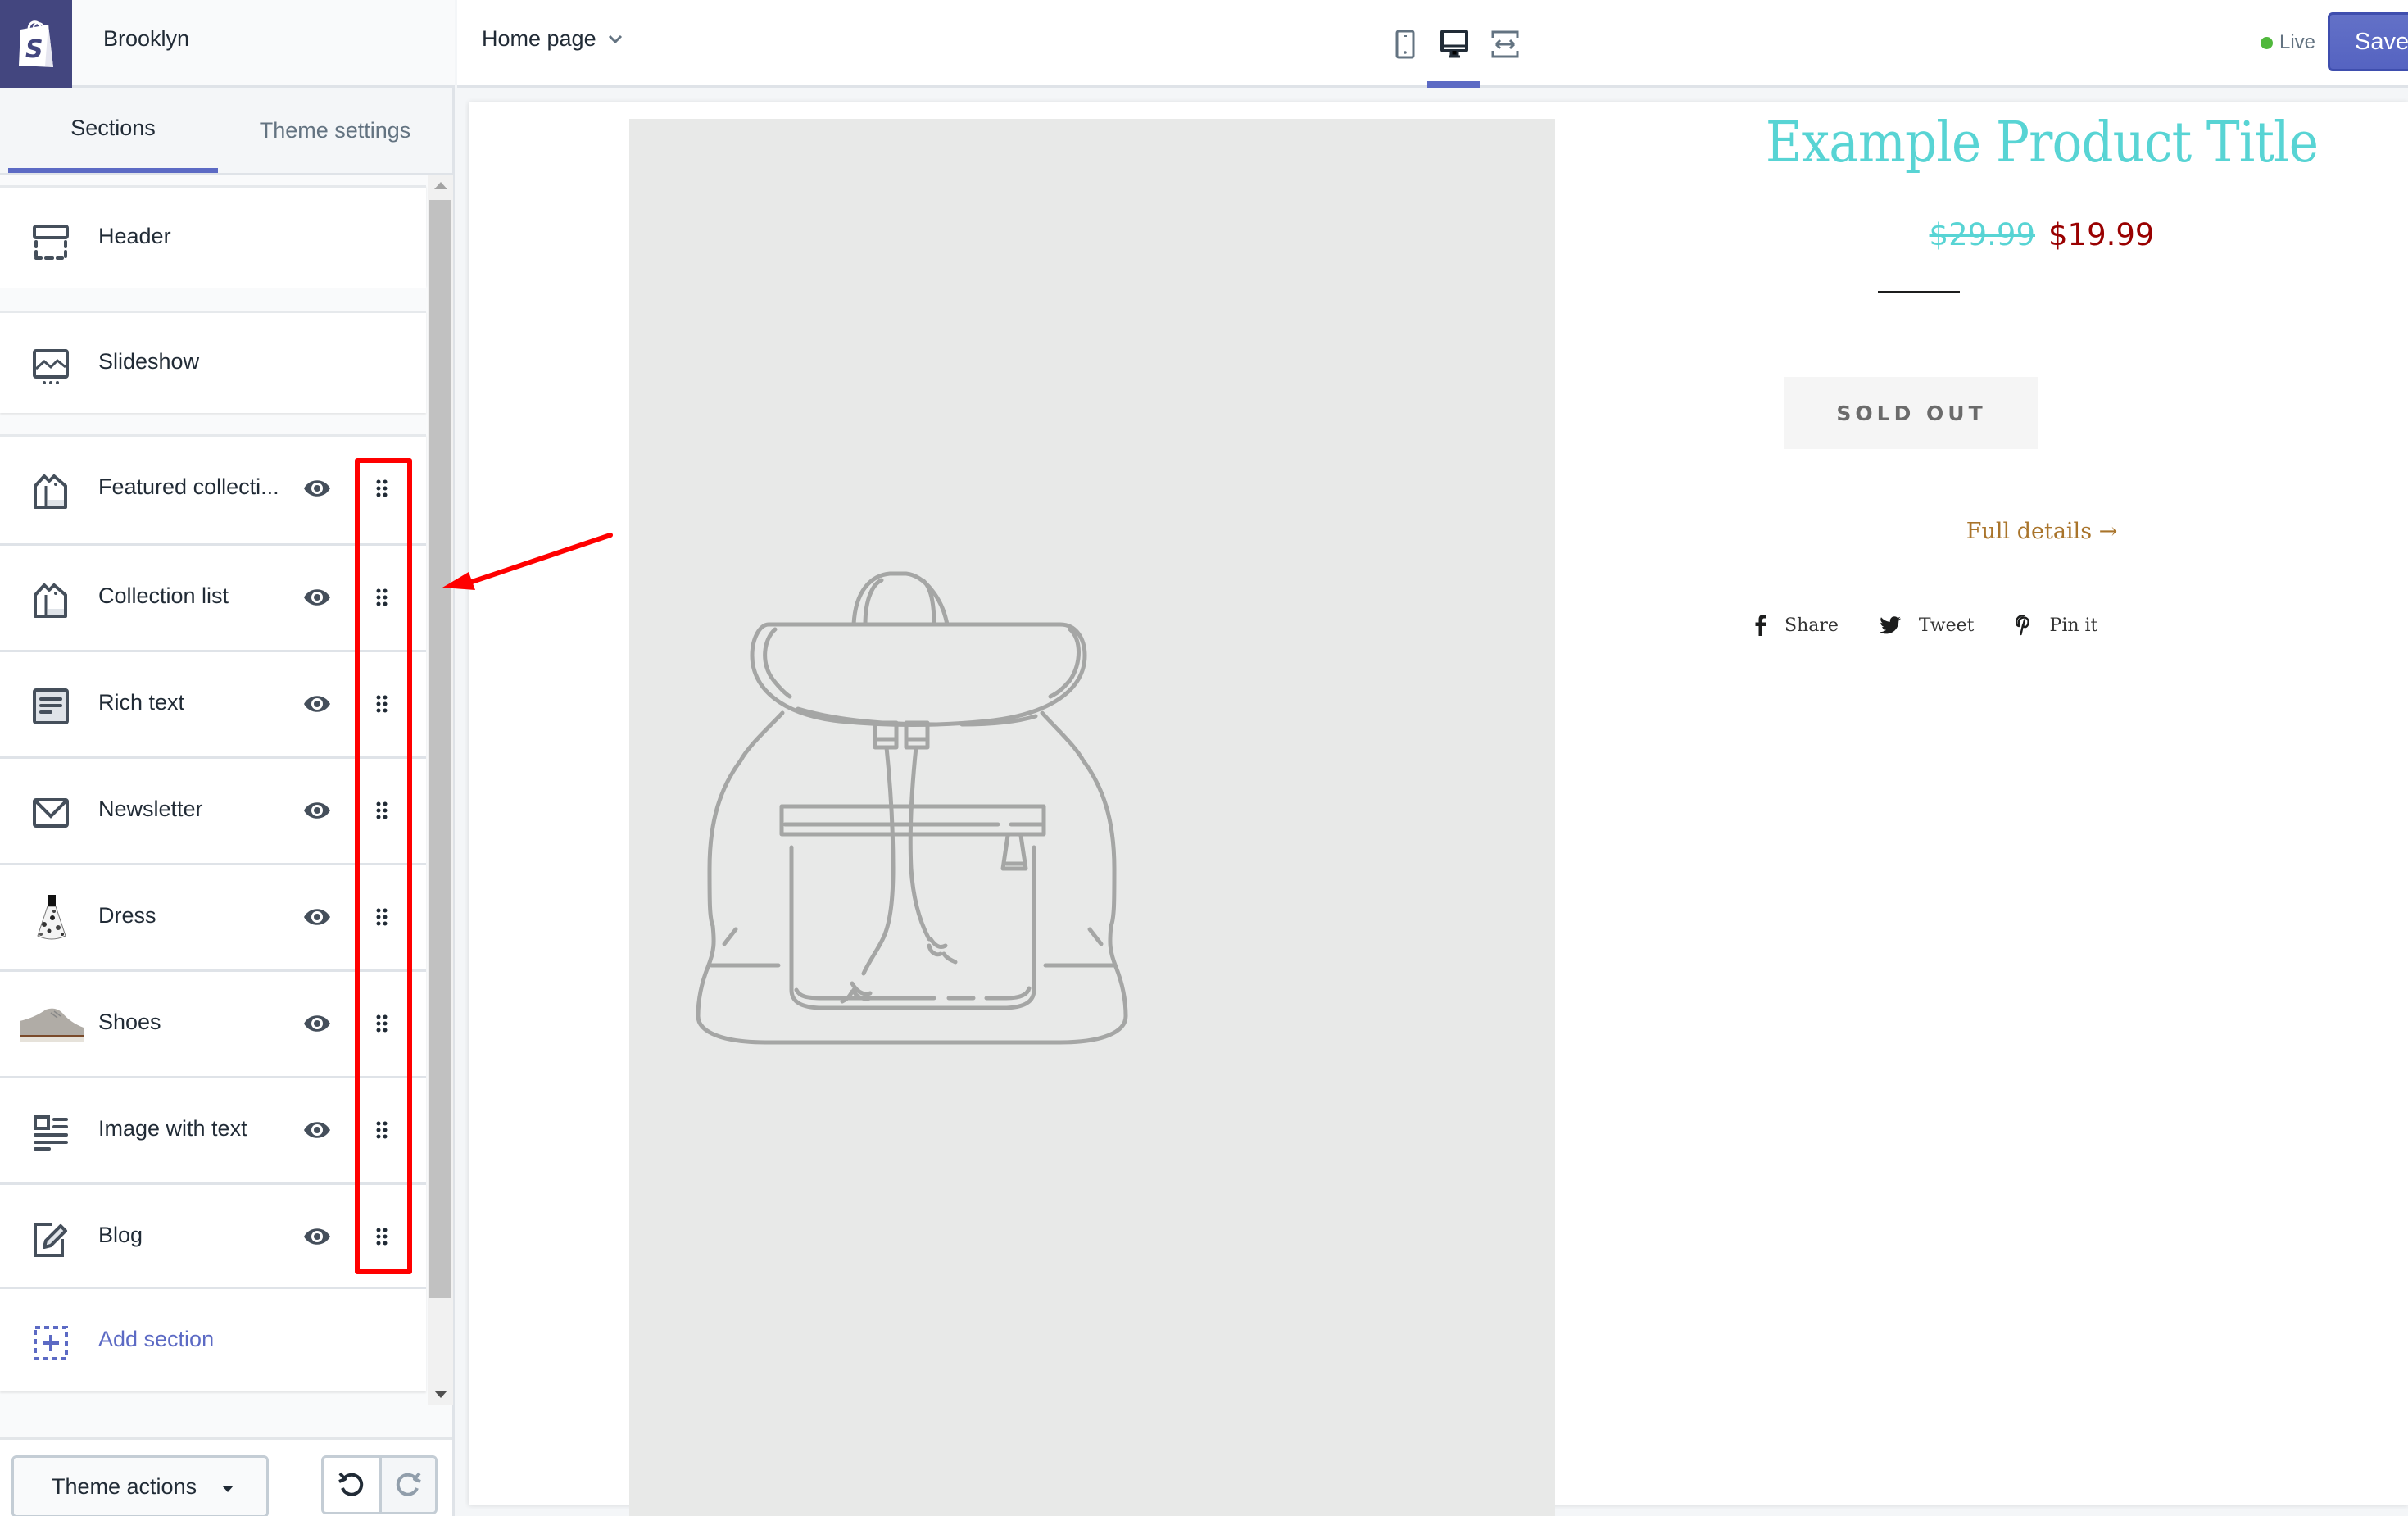  What do you see at coordinates (912, 808) in the screenshot?
I see `backpack-placeholder-illustration` at bounding box center [912, 808].